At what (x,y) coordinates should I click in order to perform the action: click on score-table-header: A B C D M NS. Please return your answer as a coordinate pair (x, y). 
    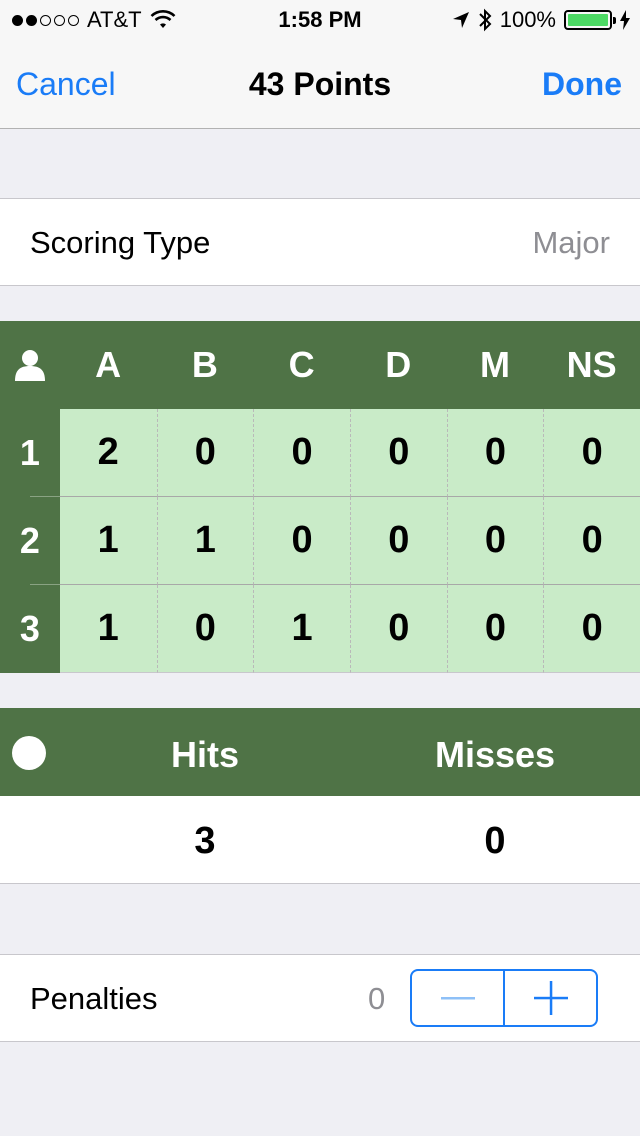
    Looking at the image, I should click on (320, 365).